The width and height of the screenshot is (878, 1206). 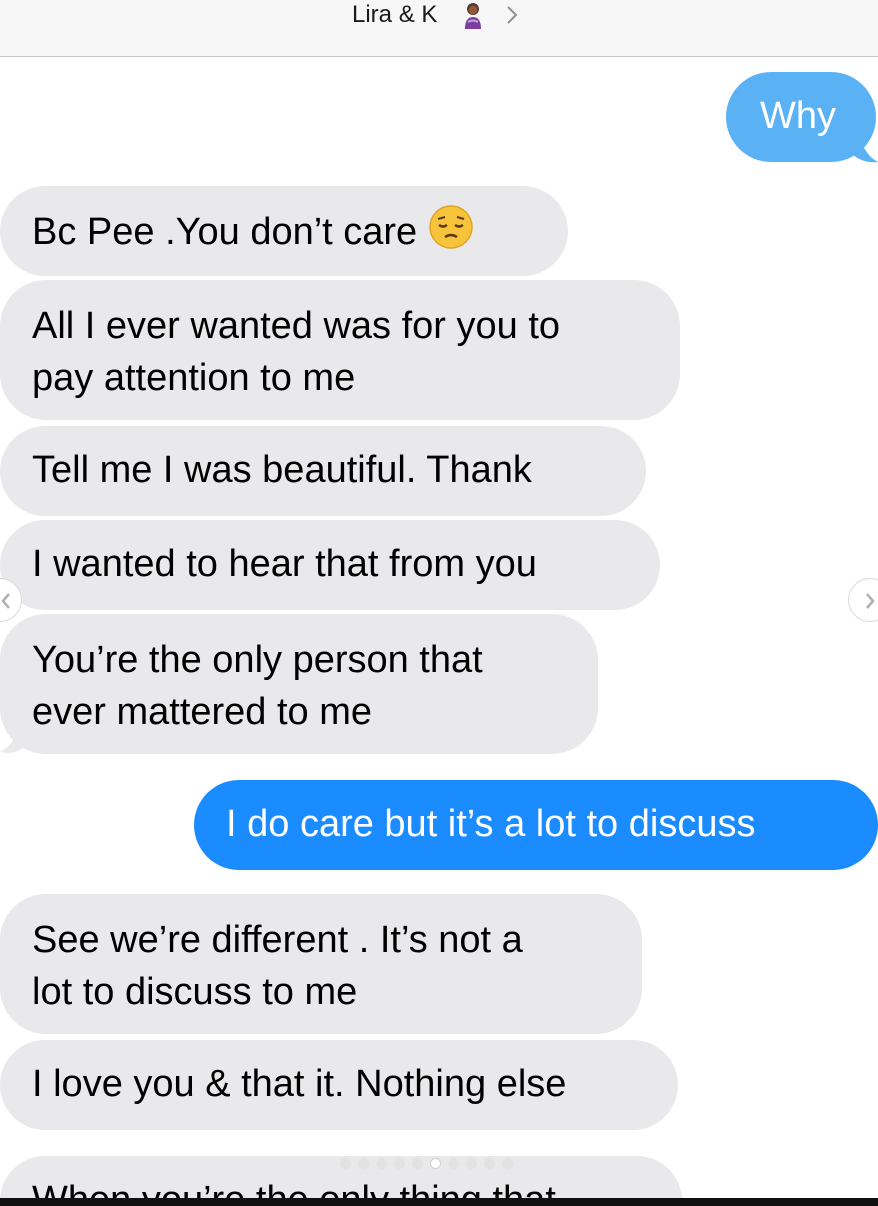 What do you see at coordinates (294, 1188) in the screenshot?
I see `message-text: When you’re the only thing that` at bounding box center [294, 1188].